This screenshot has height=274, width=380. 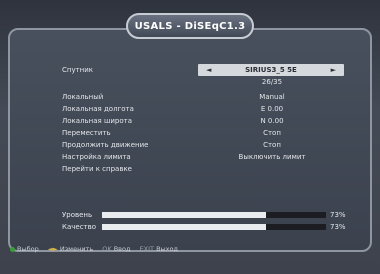 What do you see at coordinates (202, 133) in the screenshot?
I see `menu-row-move: Переместить Стоп` at bounding box center [202, 133].